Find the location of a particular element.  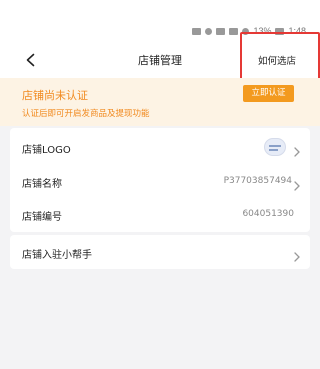

notice-title: 店铺尚未认证 is located at coordinates (55, 95).